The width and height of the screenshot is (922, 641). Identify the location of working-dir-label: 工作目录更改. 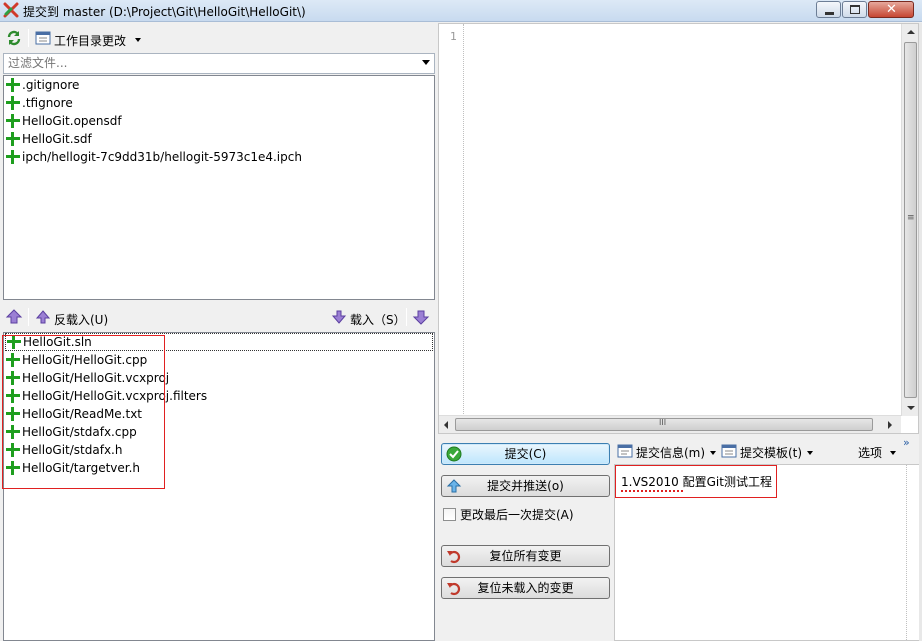
(90, 41).